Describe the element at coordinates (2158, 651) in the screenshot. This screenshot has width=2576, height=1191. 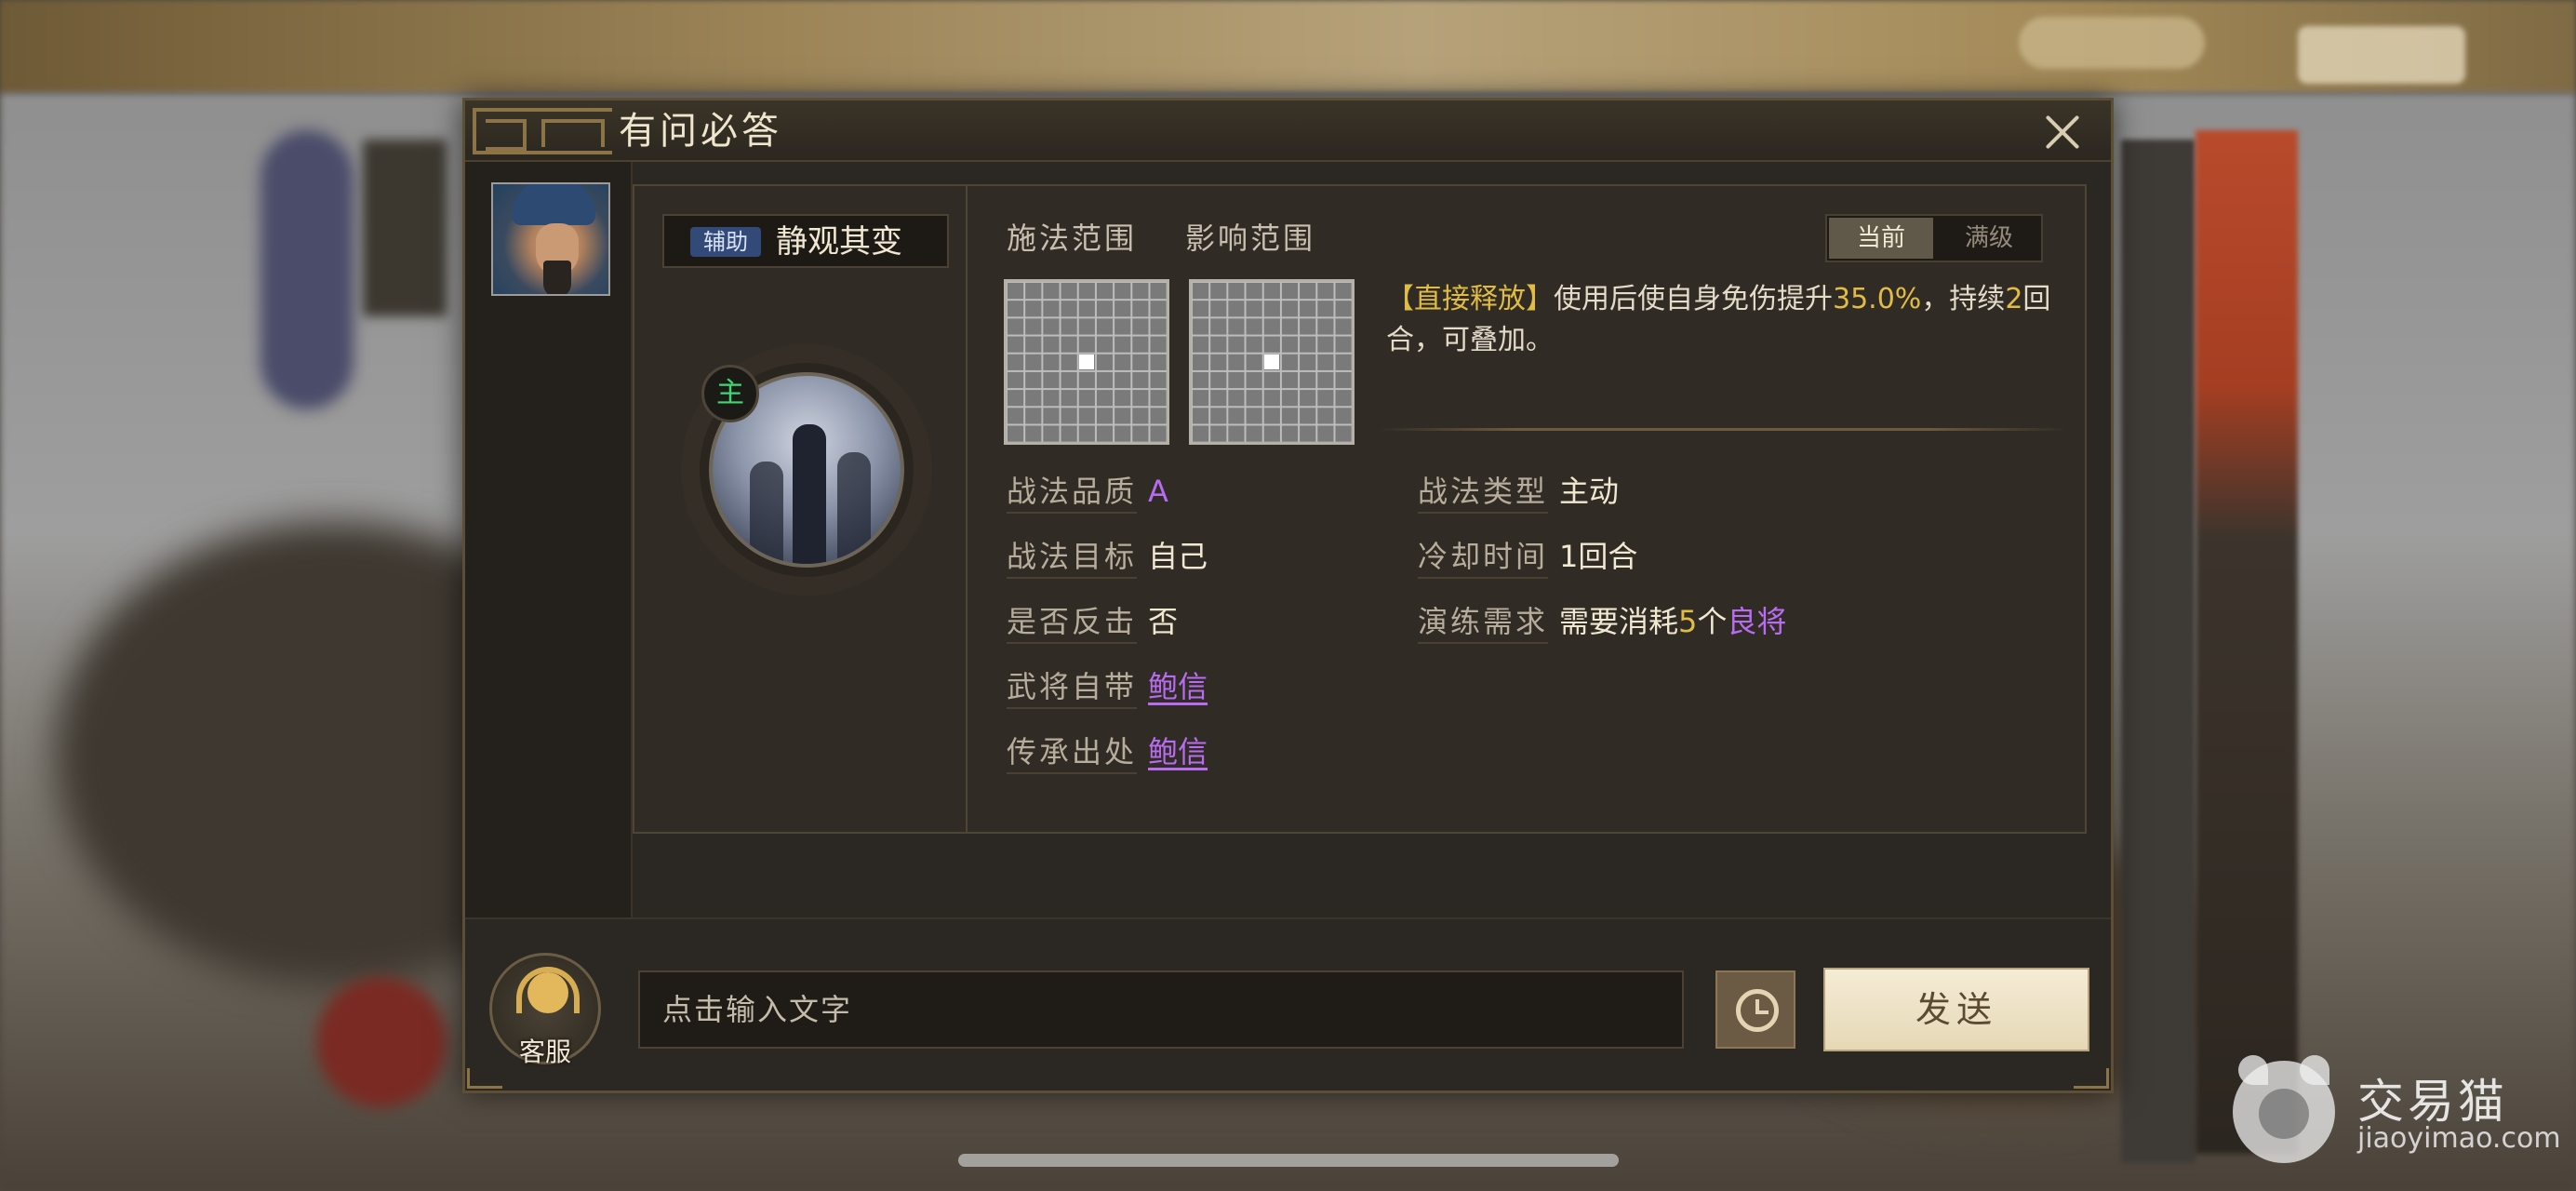
I see `background-side-panel` at that location.